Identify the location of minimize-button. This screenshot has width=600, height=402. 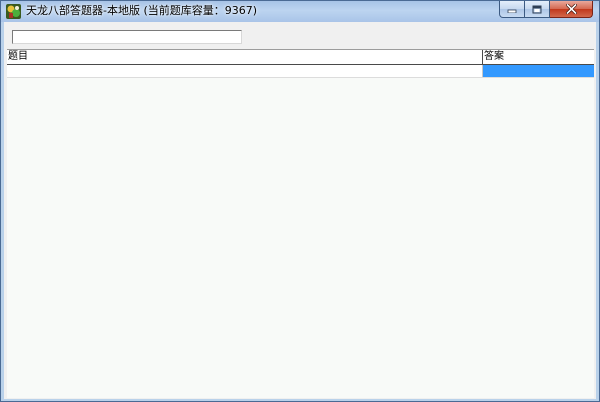
(512, 9).